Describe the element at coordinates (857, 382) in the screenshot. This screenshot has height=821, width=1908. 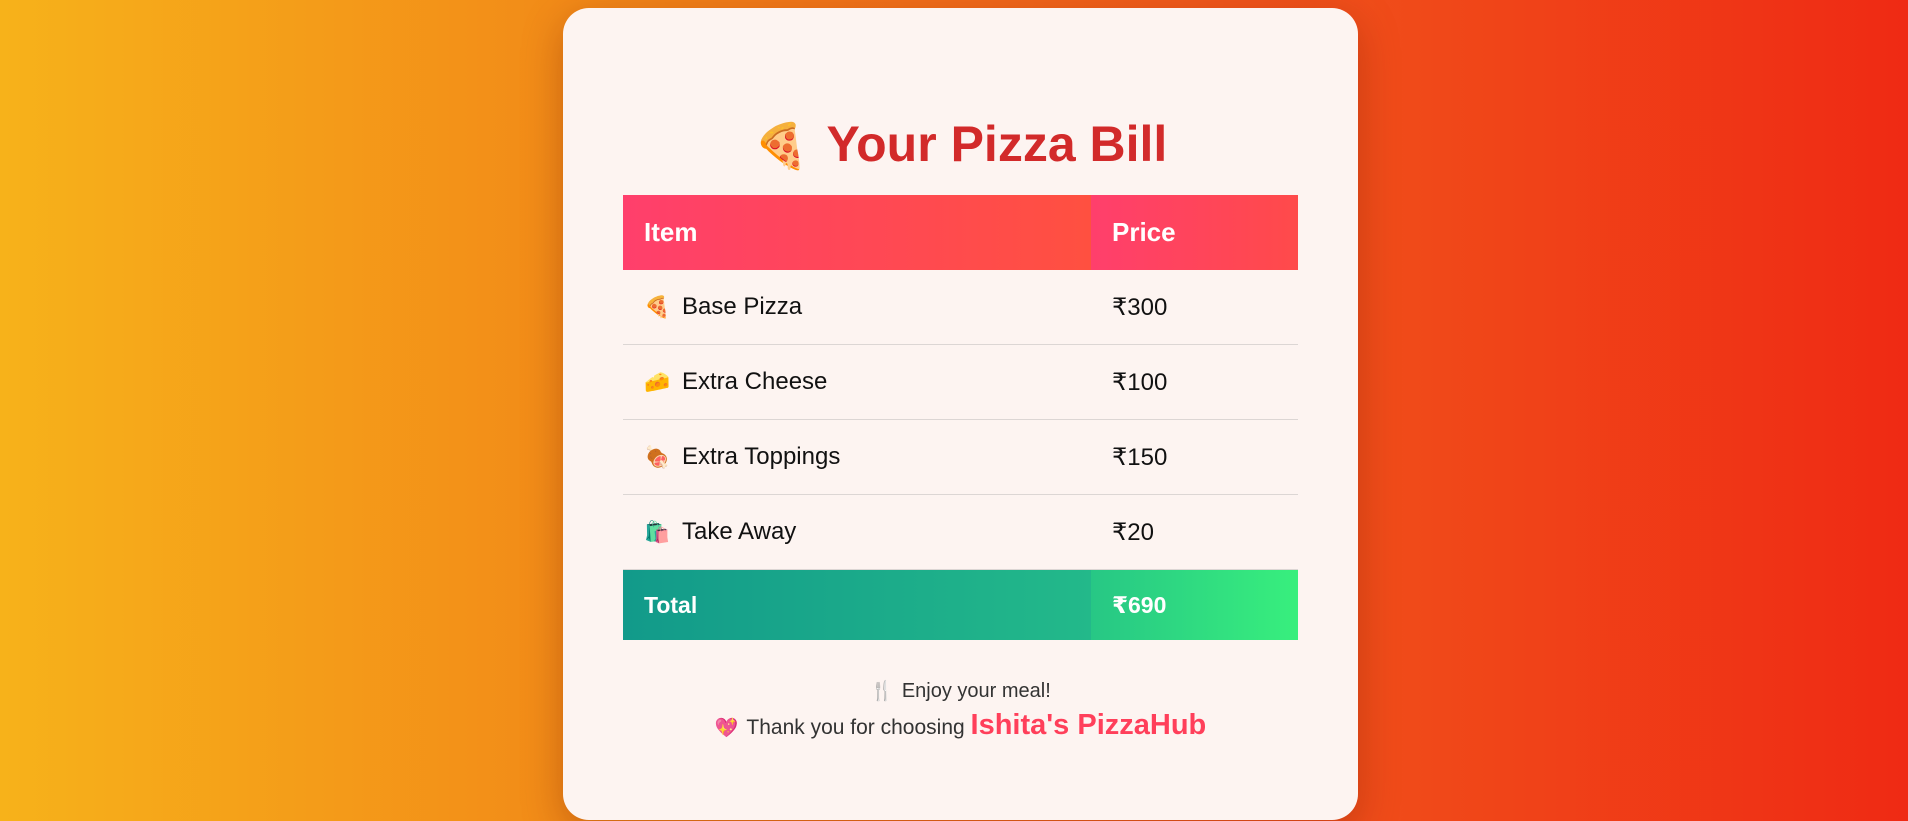
I see `item-cell: 🧀 Extra Cheese` at that location.